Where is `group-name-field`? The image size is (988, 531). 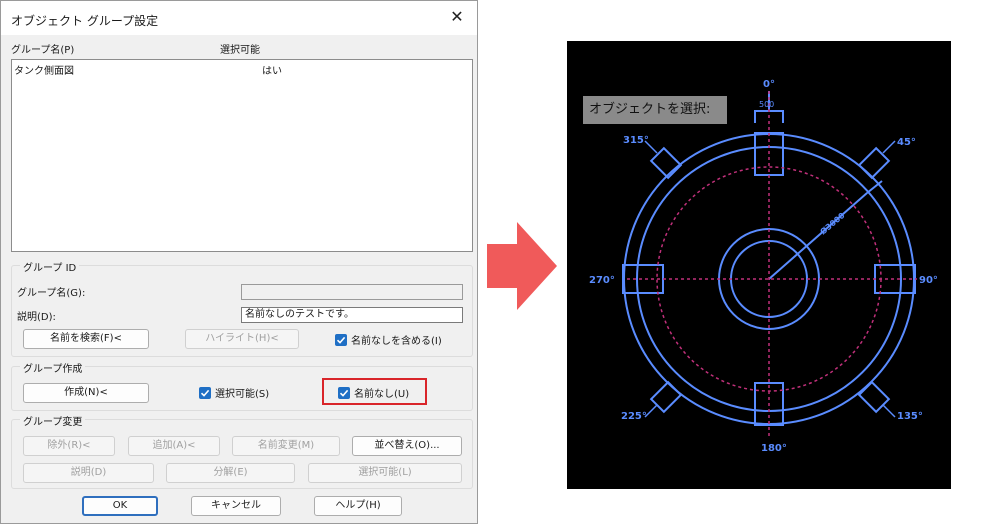 group-name-field is located at coordinates (352, 292).